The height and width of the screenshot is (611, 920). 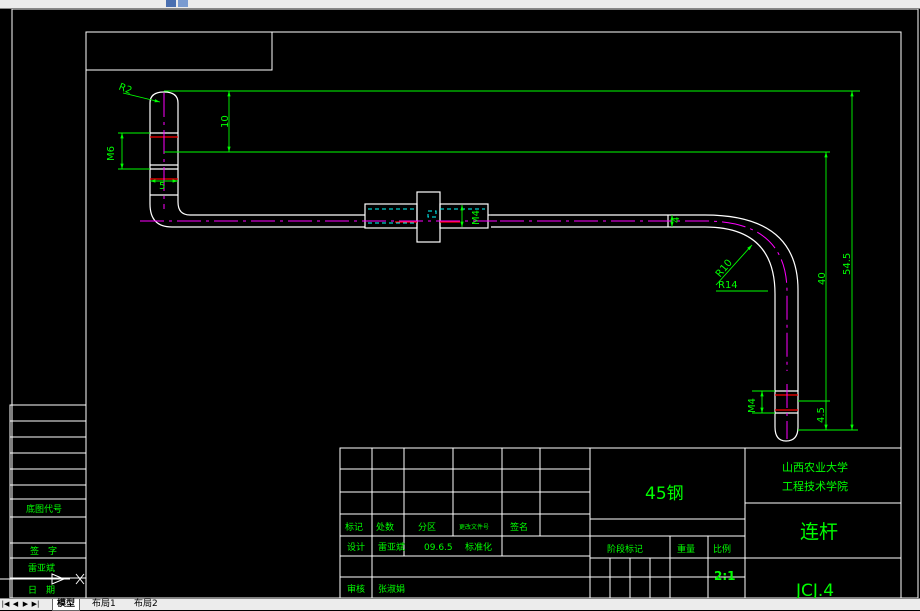 What do you see at coordinates (722, 549) in the screenshot?
I see `ratio-label: 比例` at bounding box center [722, 549].